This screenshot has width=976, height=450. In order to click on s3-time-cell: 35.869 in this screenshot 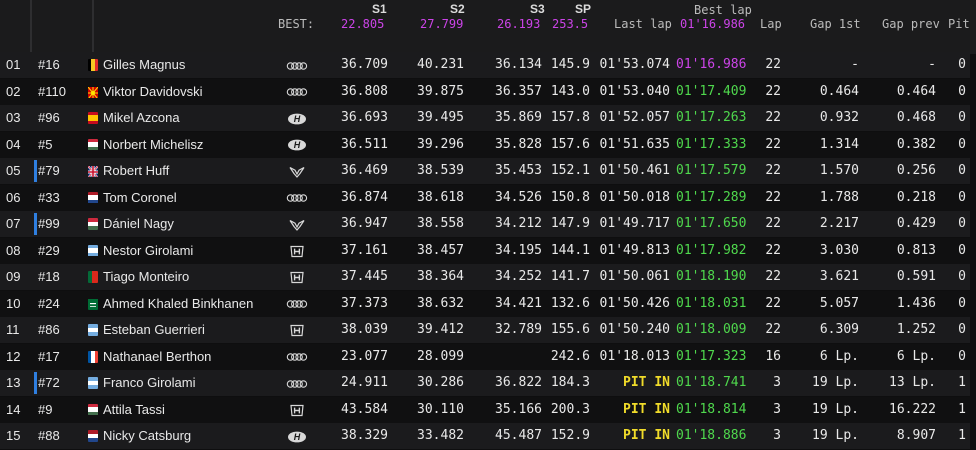, I will do `click(518, 117)`.